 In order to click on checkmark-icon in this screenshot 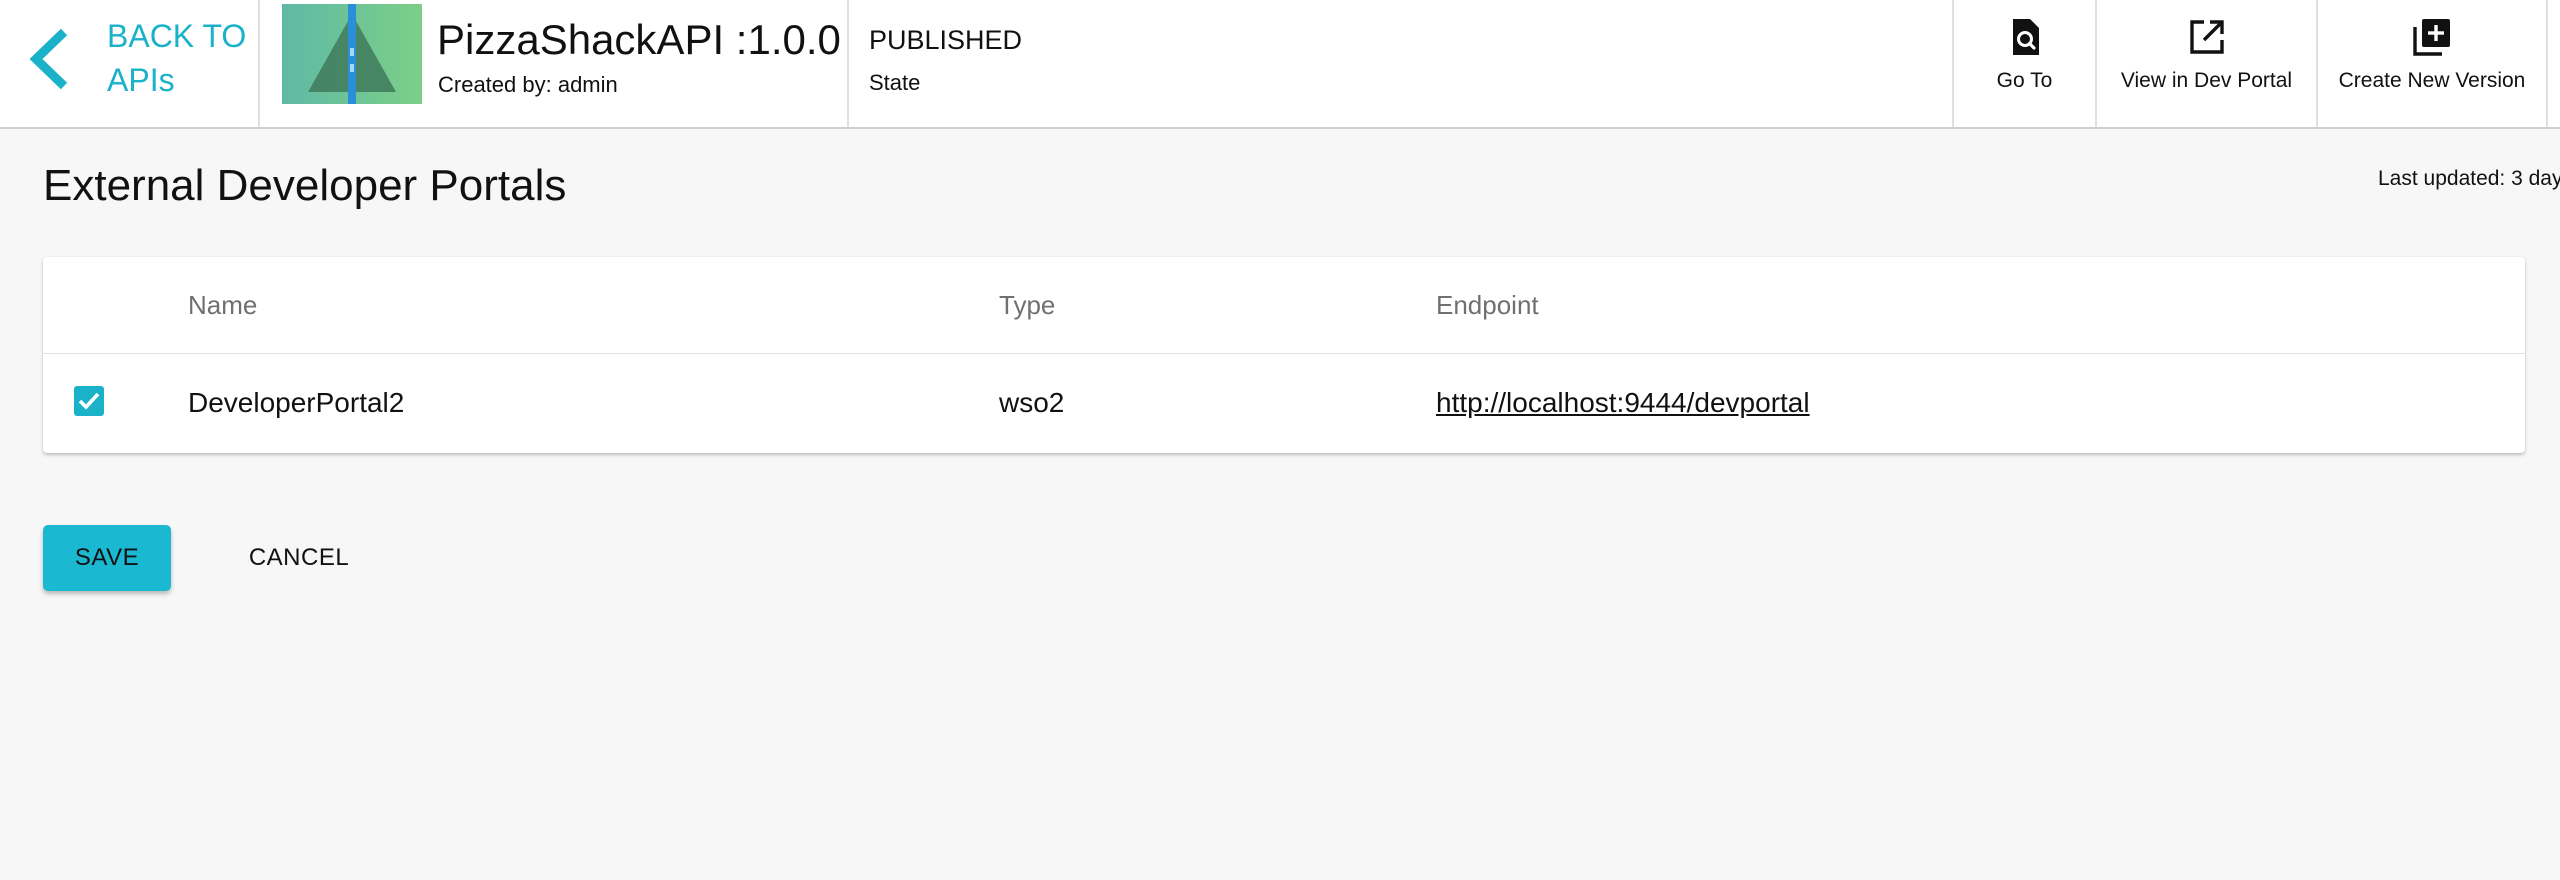, I will do `click(89, 401)`.